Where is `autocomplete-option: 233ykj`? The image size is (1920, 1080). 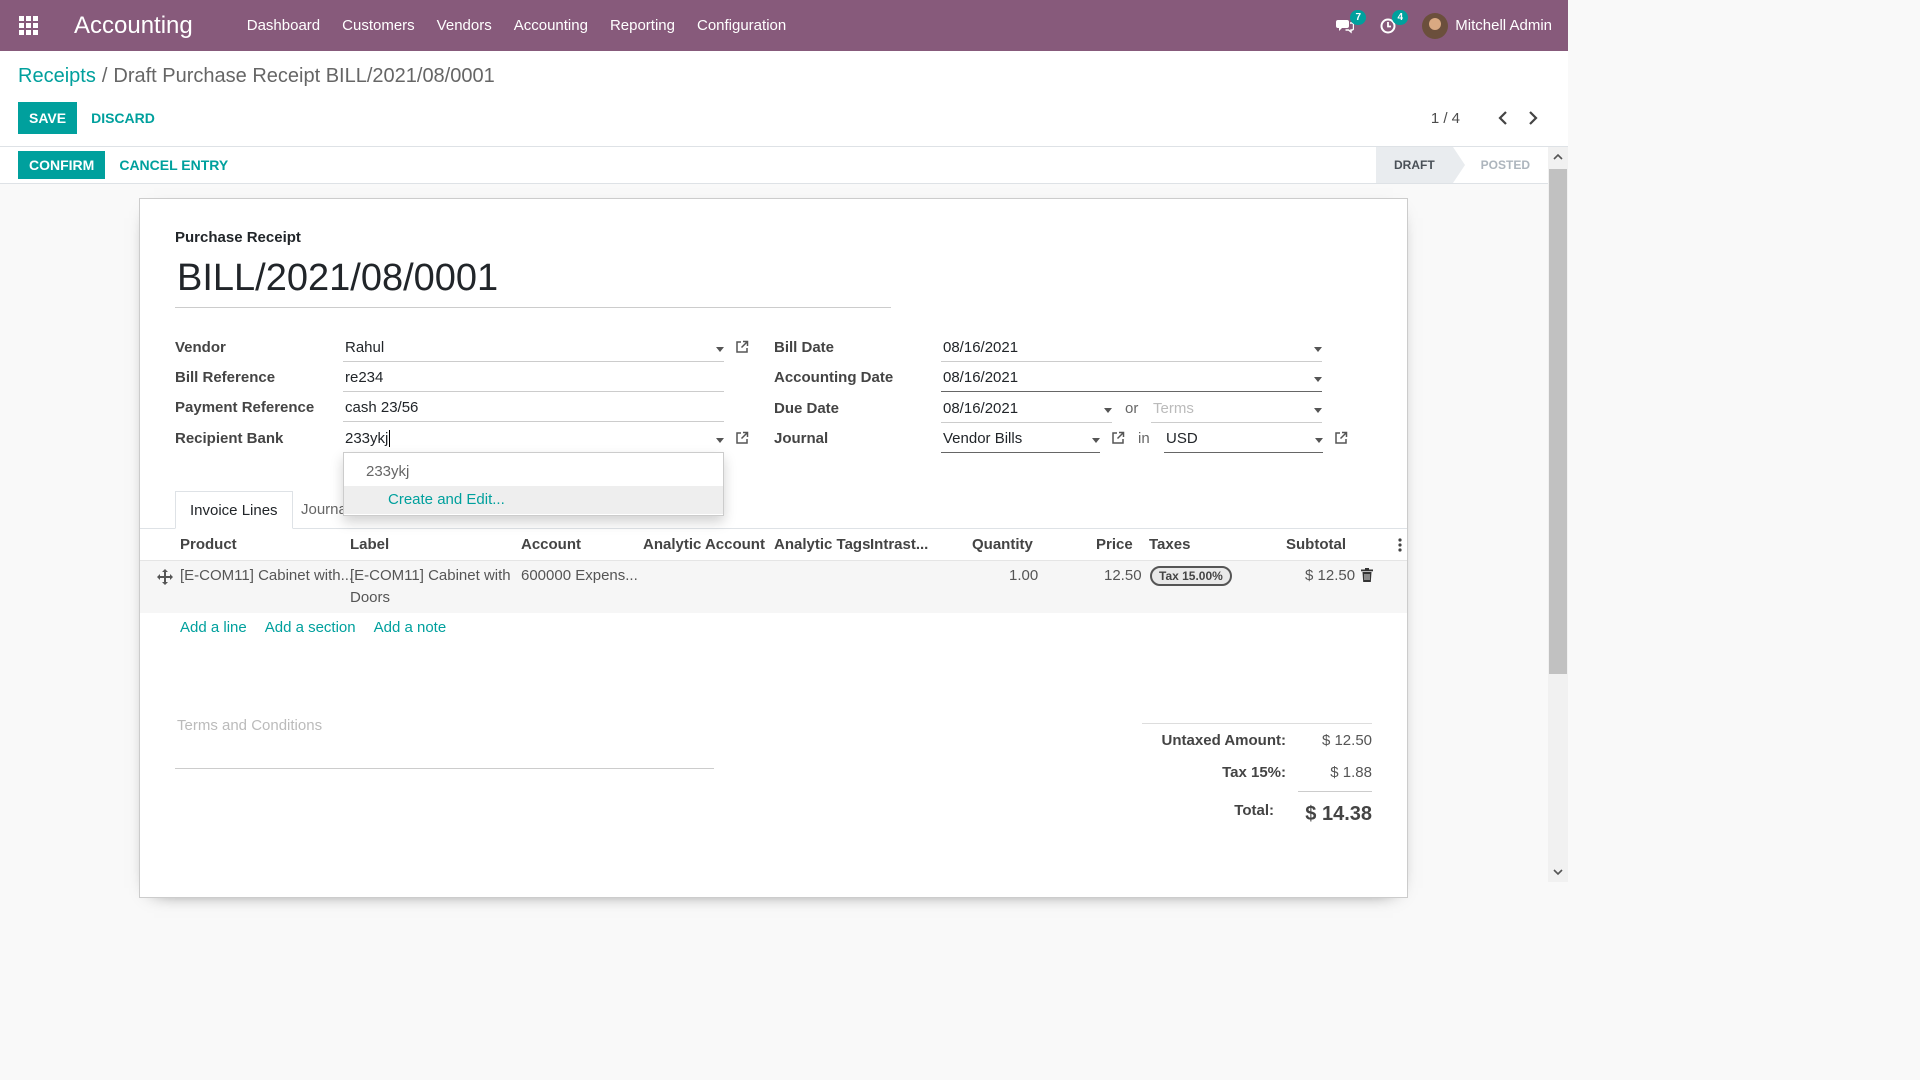 autocomplete-option: 233ykj is located at coordinates (533, 472).